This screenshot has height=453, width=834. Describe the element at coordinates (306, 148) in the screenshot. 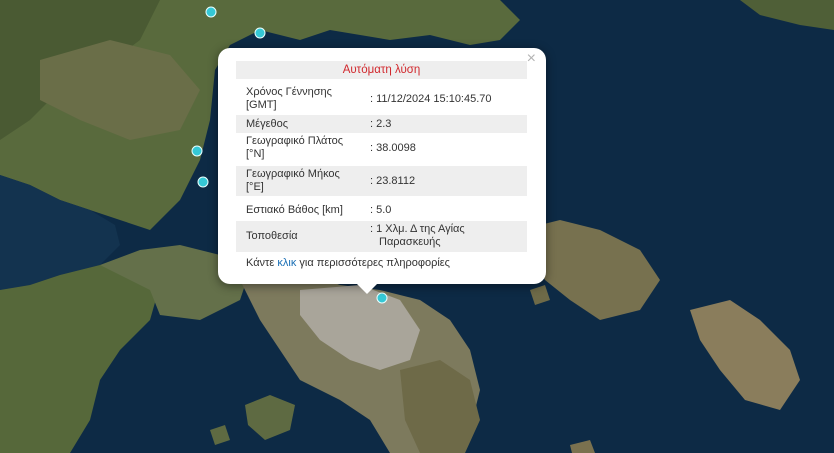

I see `row-label: Γεωγραφικό Πλάτος [°N]` at that location.